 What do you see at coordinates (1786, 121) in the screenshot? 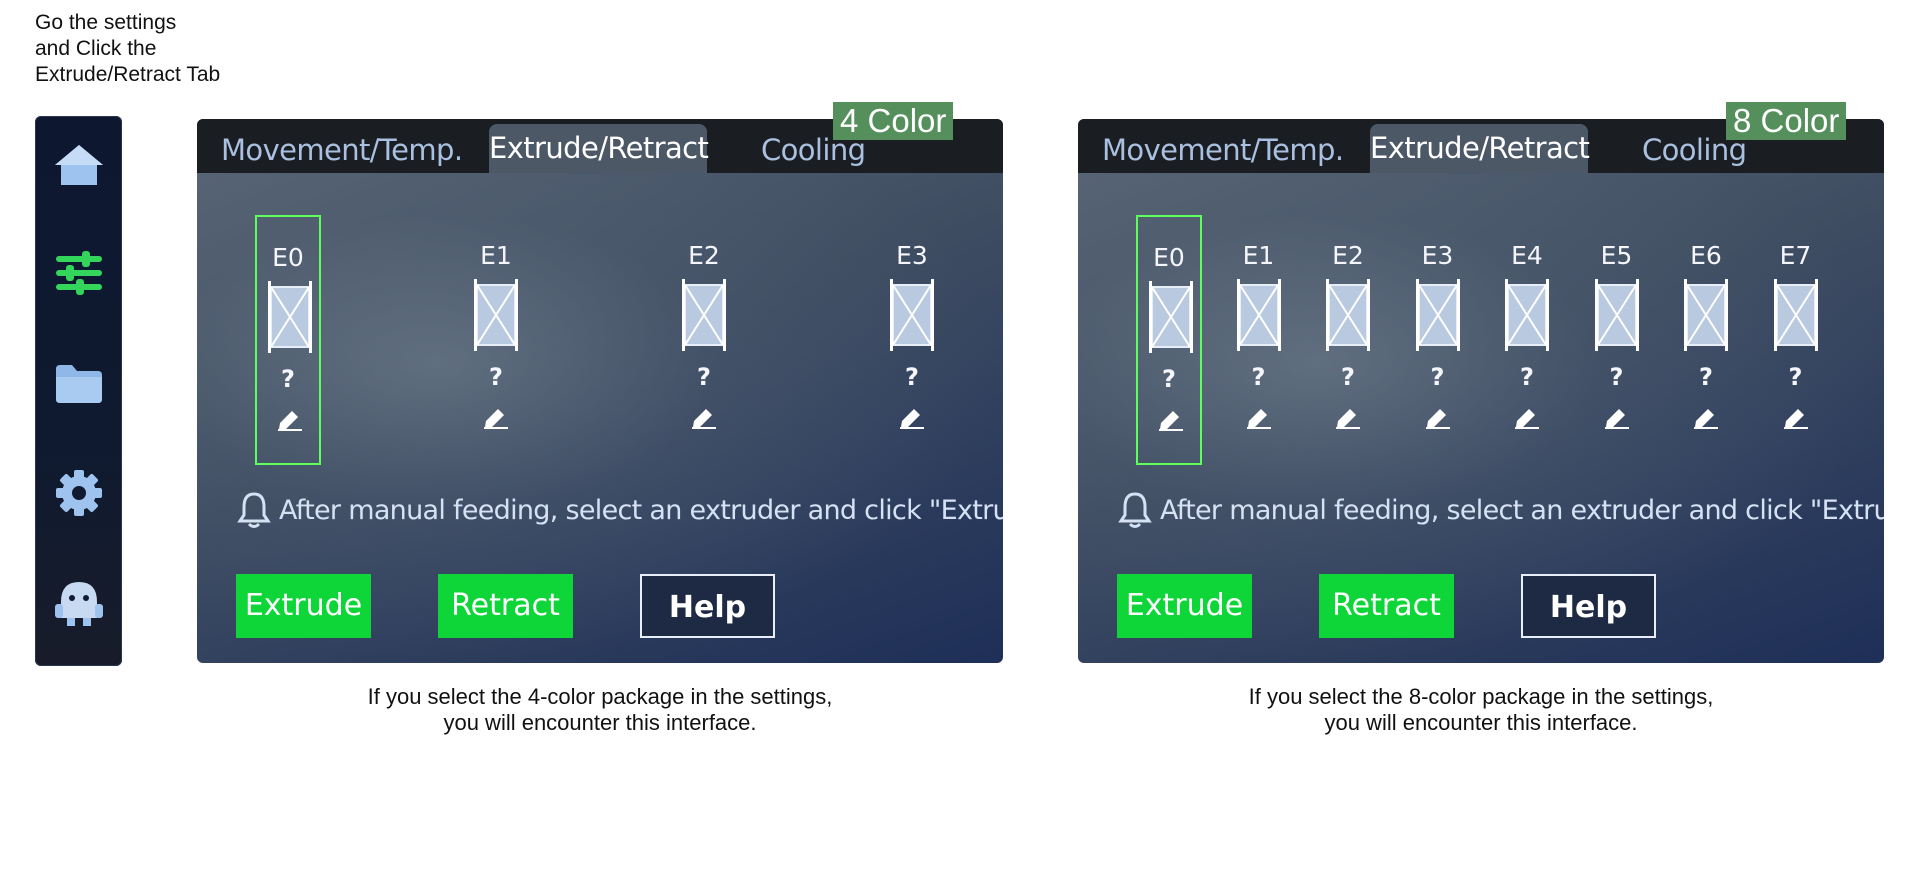
I see `color-count-badge: 8 Color` at bounding box center [1786, 121].